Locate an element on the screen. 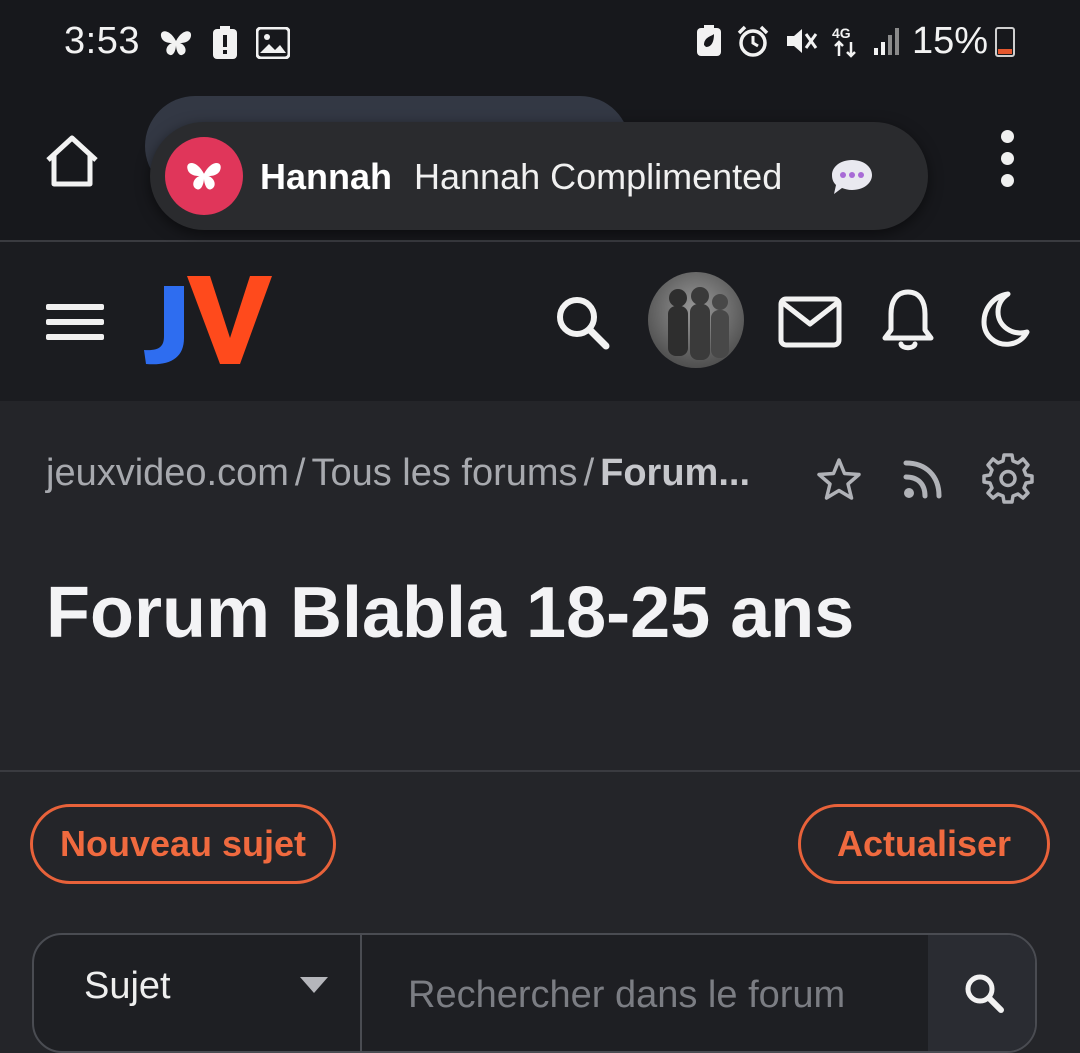 The height and width of the screenshot is (1053, 1080). browser-toolbar: Hannah Hannah Complimented is located at coordinates (540, 167).